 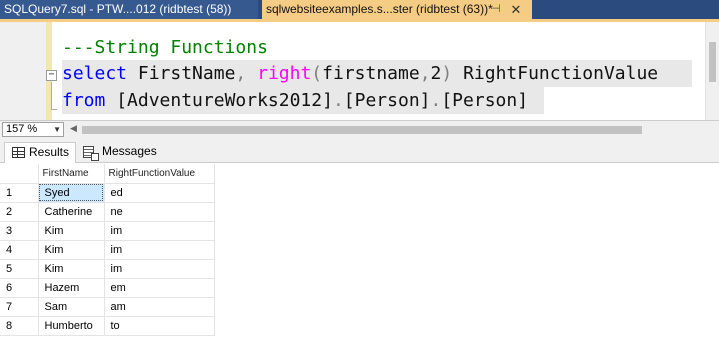 What do you see at coordinates (19, 307) in the screenshot?
I see `row-number-cell: 7` at bounding box center [19, 307].